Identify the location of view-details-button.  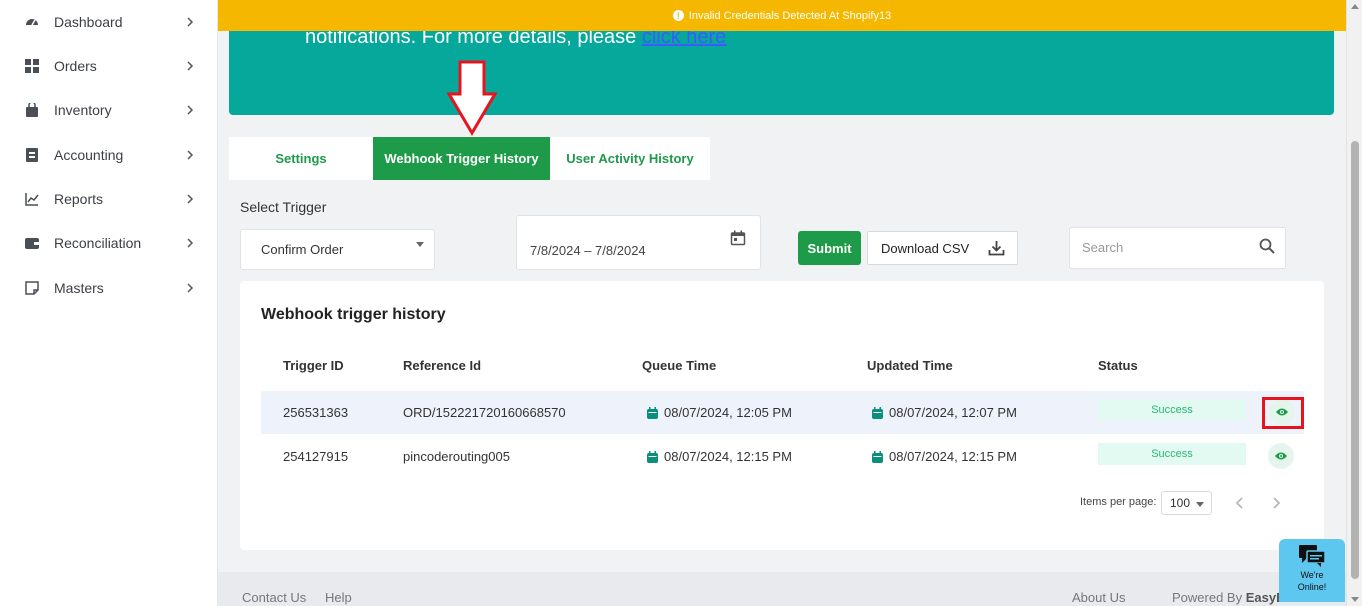
(1281, 456).